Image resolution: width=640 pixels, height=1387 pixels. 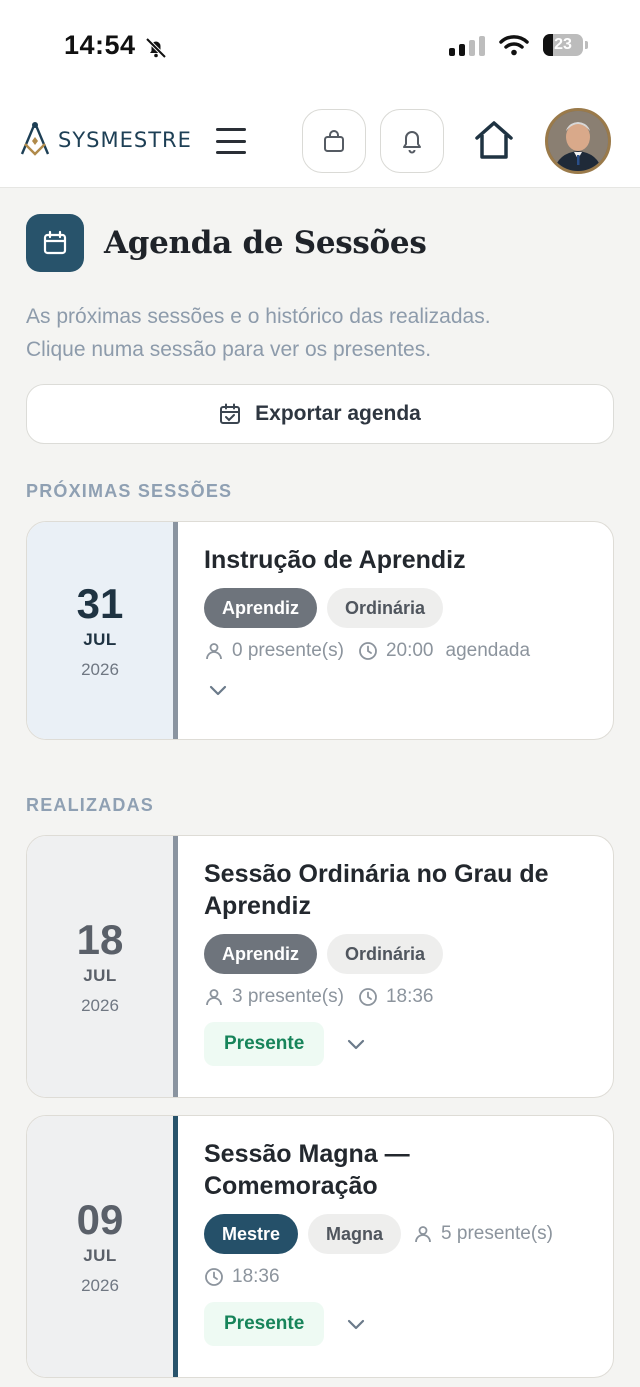 I want to click on session-title: Sessão Ordinária no Grau de Aprendiz, so click(x=376, y=890).